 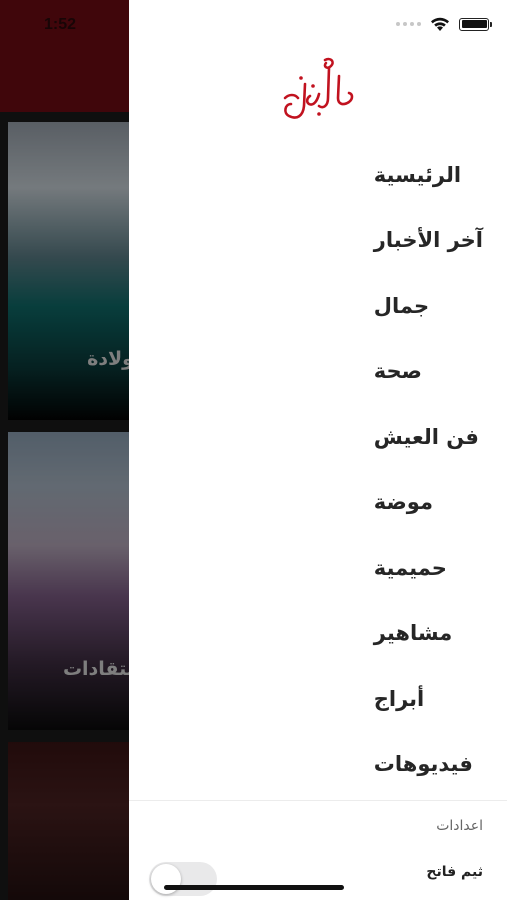 I want to click on settings-section-label: اعدادات, so click(x=459, y=826).